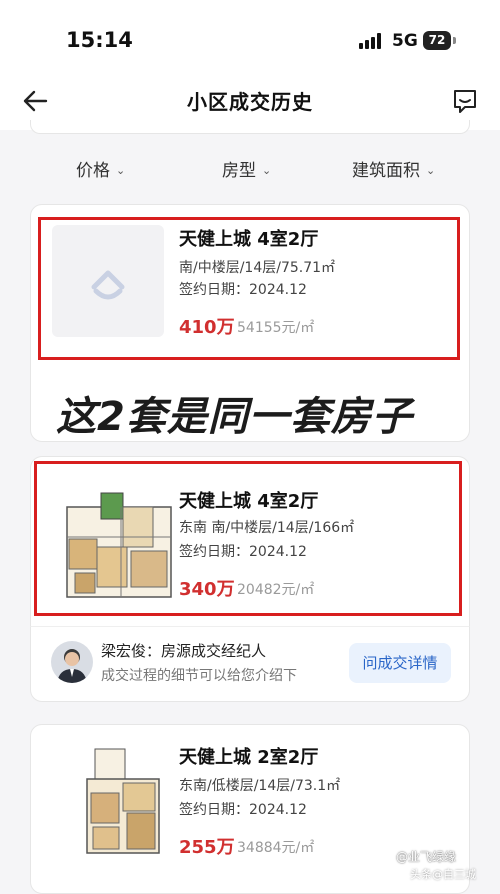 The height and width of the screenshot is (894, 500). What do you see at coordinates (386, 171) in the screenshot?
I see `filter-area-label: 建筑面积` at bounding box center [386, 171].